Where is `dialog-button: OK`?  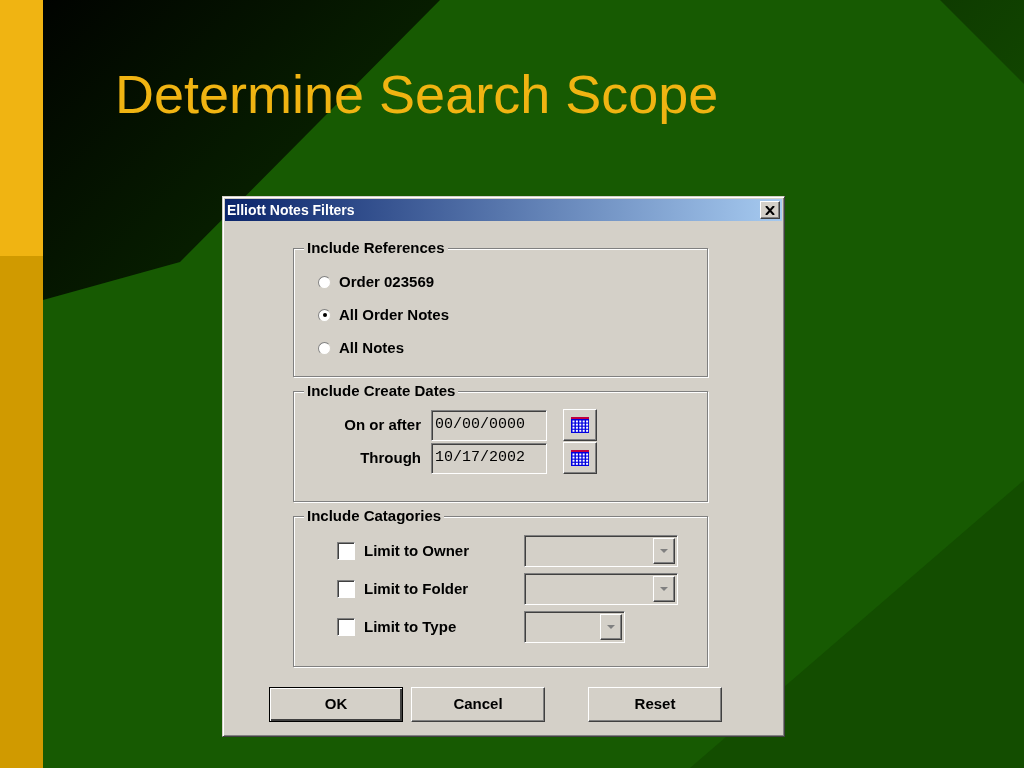
dialog-button: OK is located at coordinates (336, 704).